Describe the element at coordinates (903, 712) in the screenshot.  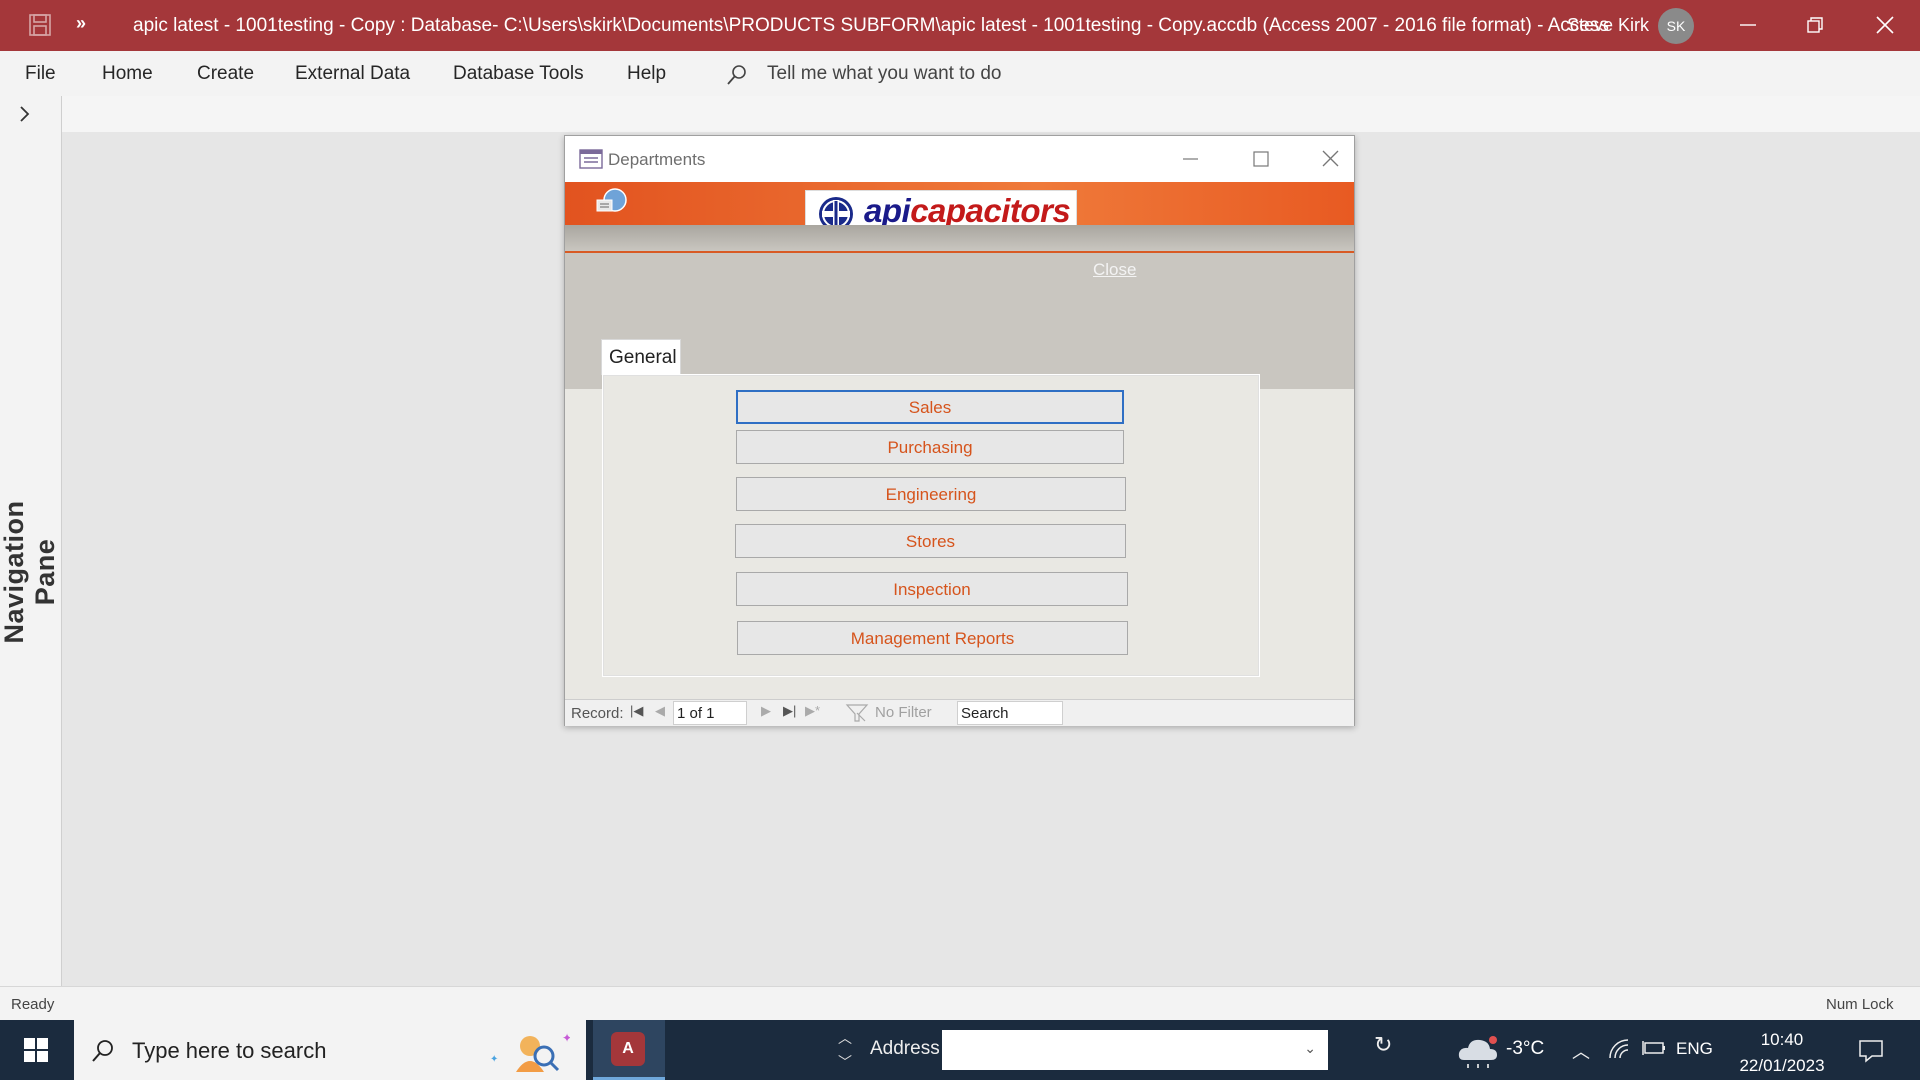
I see `no-filter-button: No Filter` at that location.